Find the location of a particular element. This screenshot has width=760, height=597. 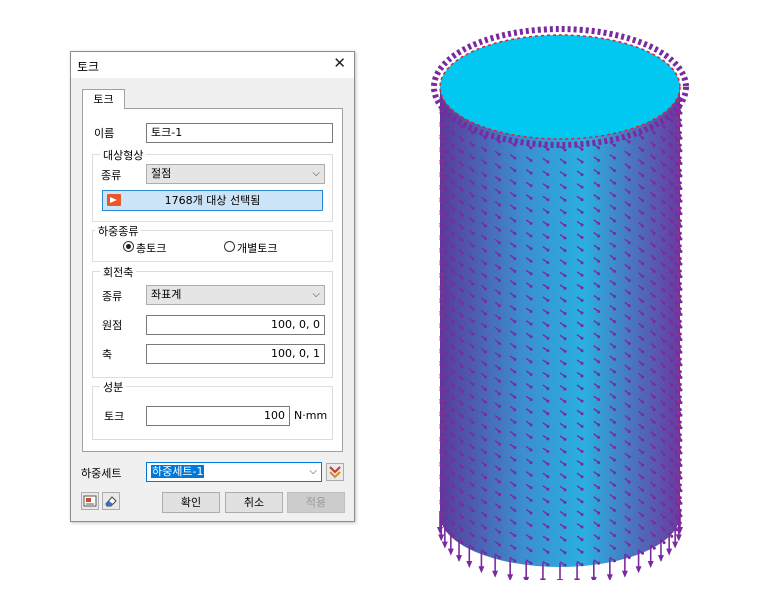

load-set-manager-button is located at coordinates (335, 472).